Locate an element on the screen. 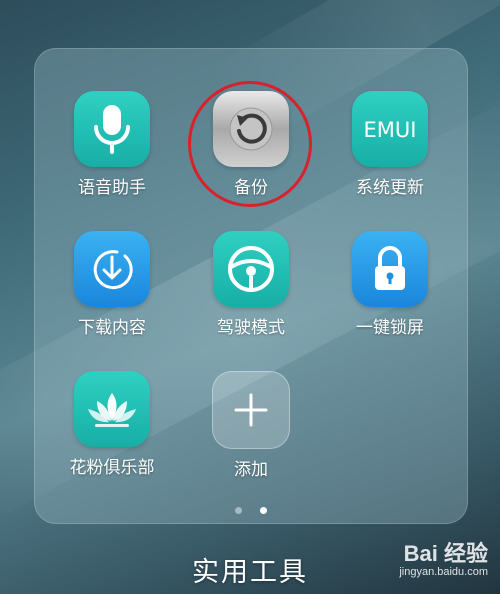 The image size is (500, 594). page-dot-active is located at coordinates (263, 510).